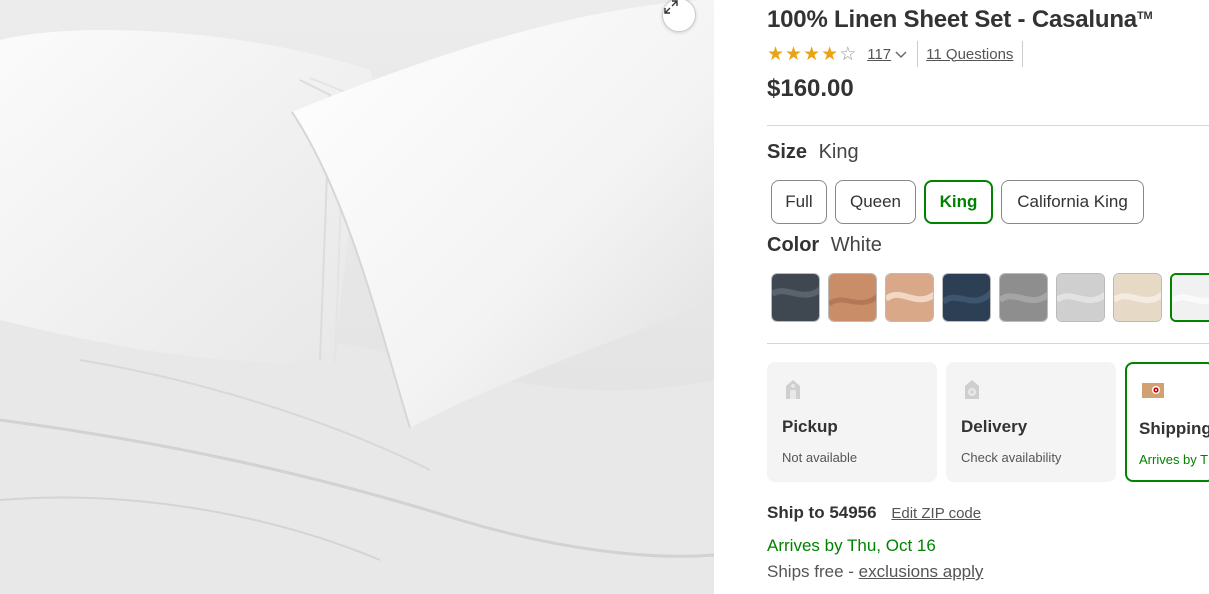 The height and width of the screenshot is (594, 1209). What do you see at coordinates (1011, 457) in the screenshot?
I see `fulfillment-status: Check availability` at bounding box center [1011, 457].